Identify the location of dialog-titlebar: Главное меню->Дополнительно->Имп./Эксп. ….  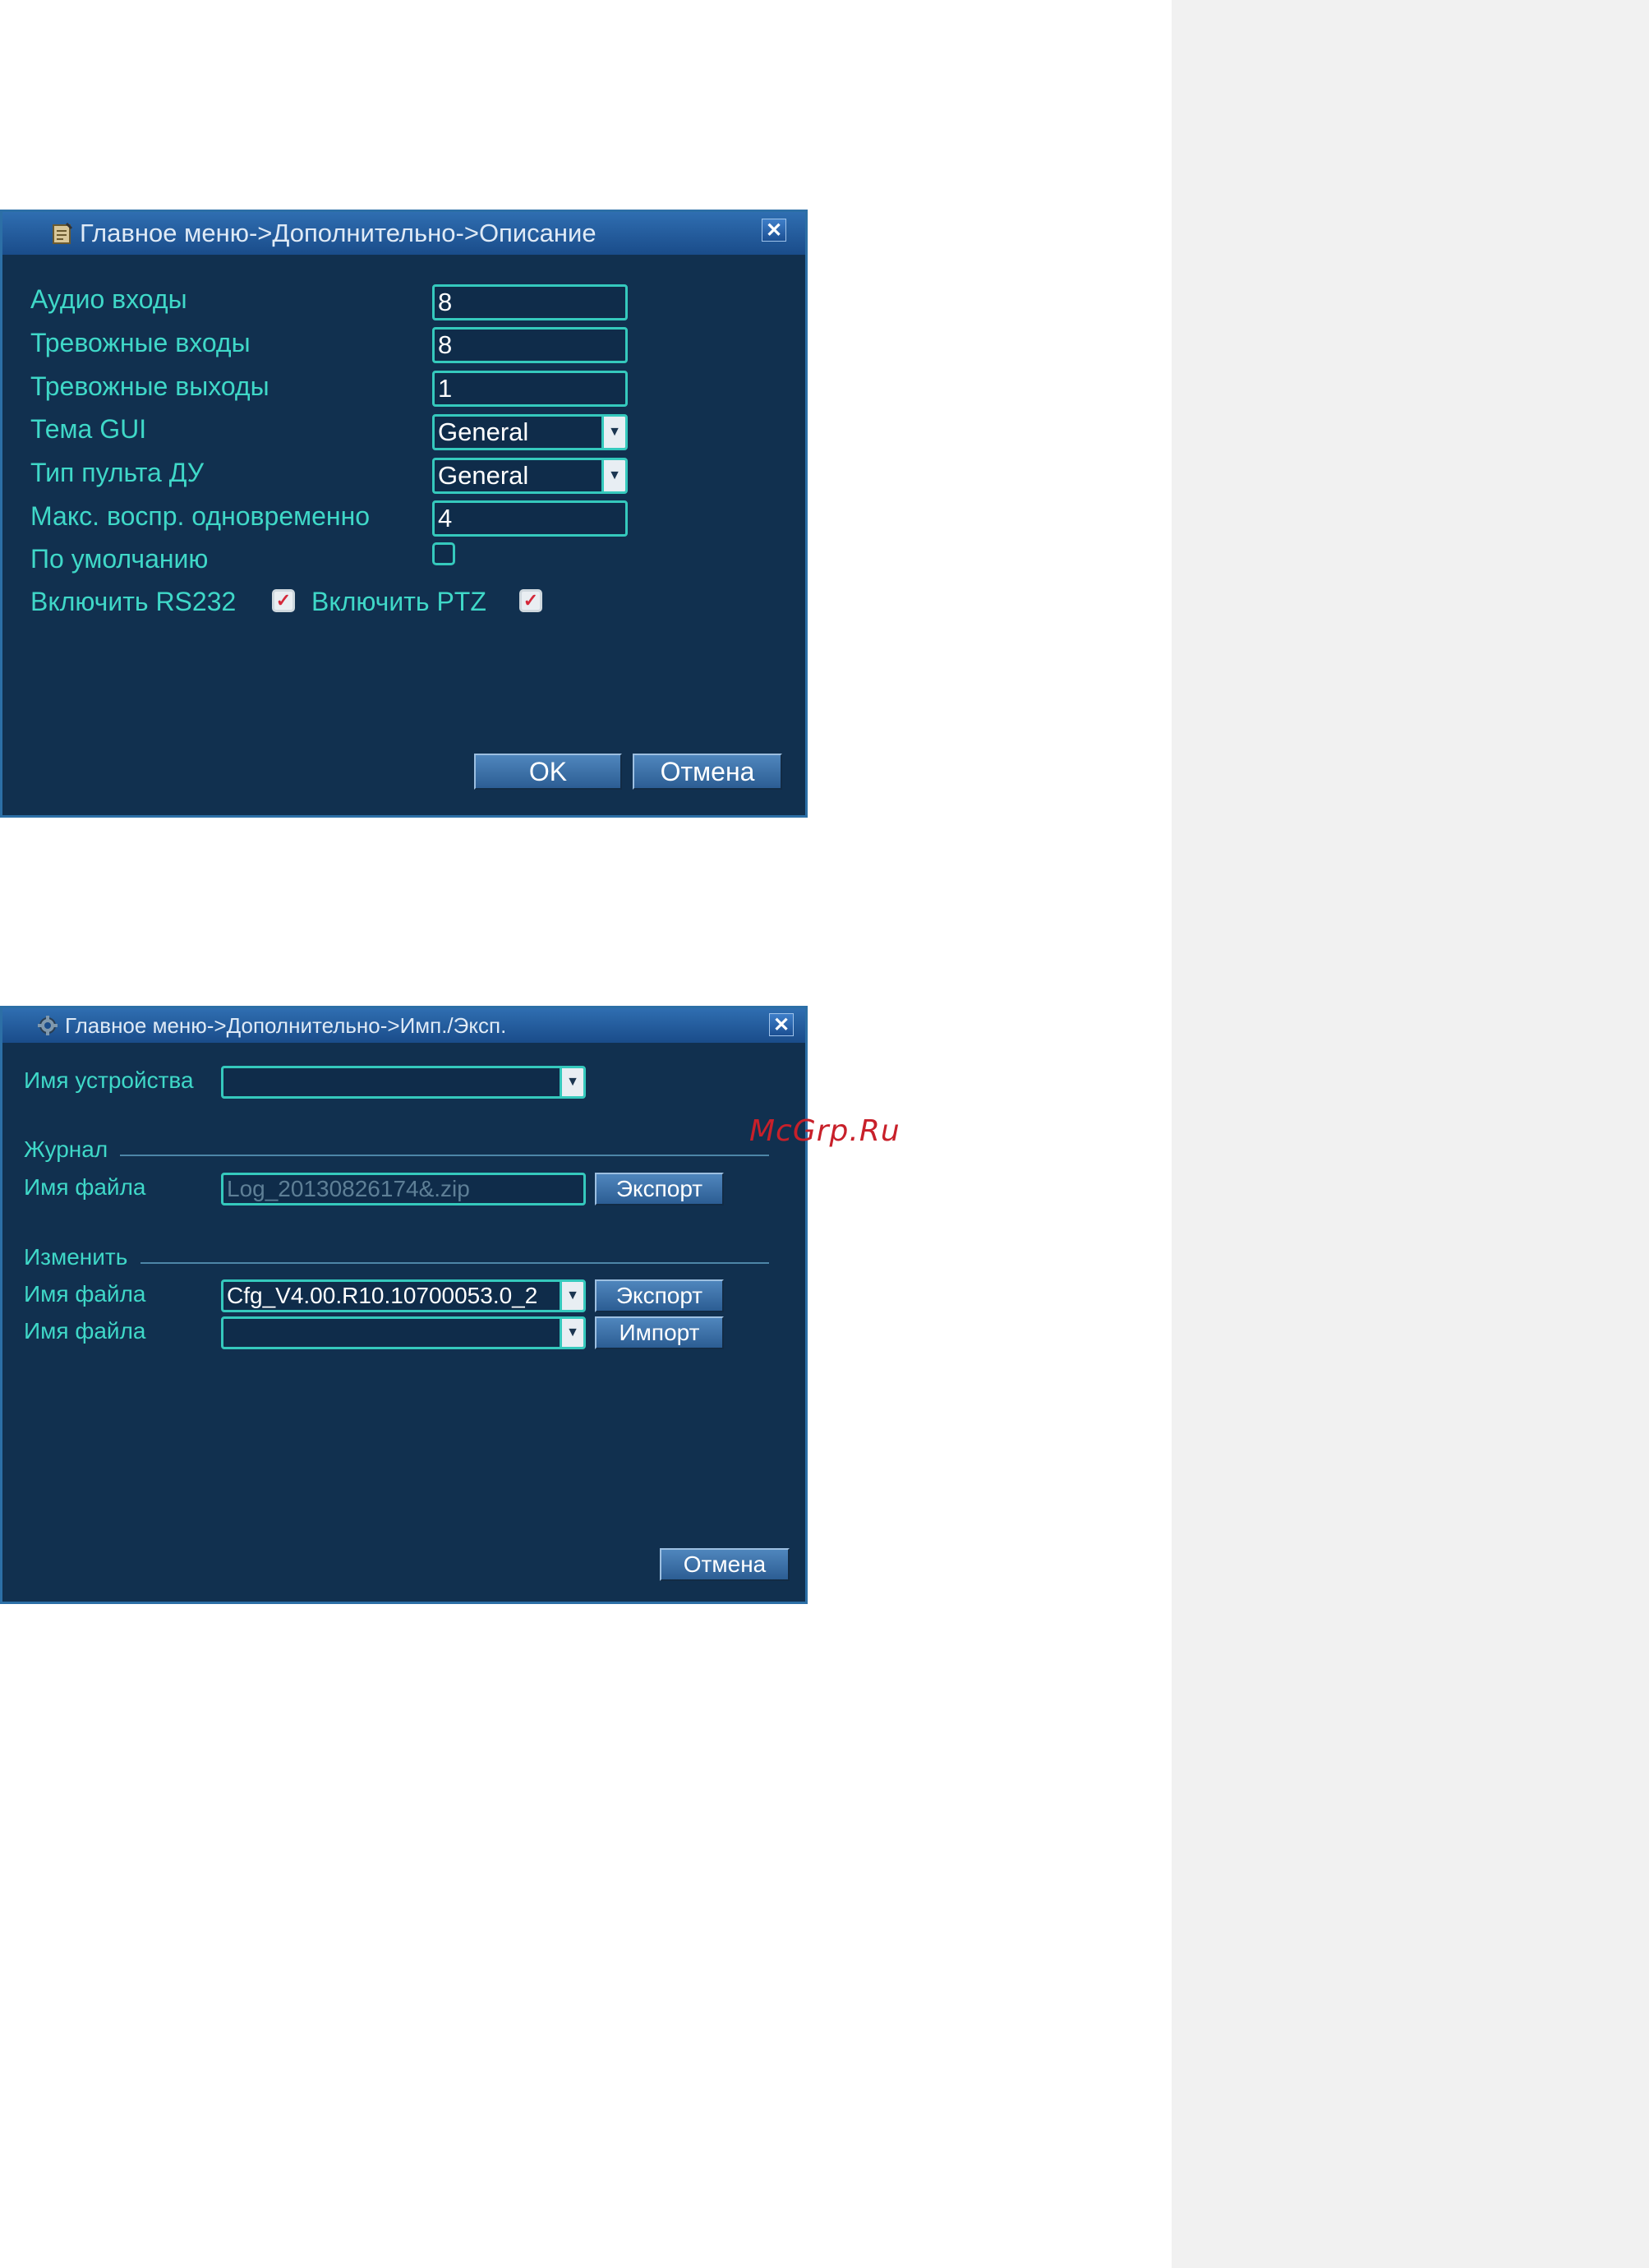
(403, 1025).